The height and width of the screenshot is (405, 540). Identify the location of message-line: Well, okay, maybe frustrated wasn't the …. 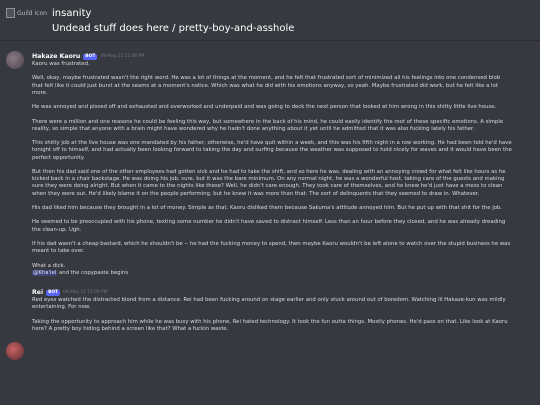
(266, 78).